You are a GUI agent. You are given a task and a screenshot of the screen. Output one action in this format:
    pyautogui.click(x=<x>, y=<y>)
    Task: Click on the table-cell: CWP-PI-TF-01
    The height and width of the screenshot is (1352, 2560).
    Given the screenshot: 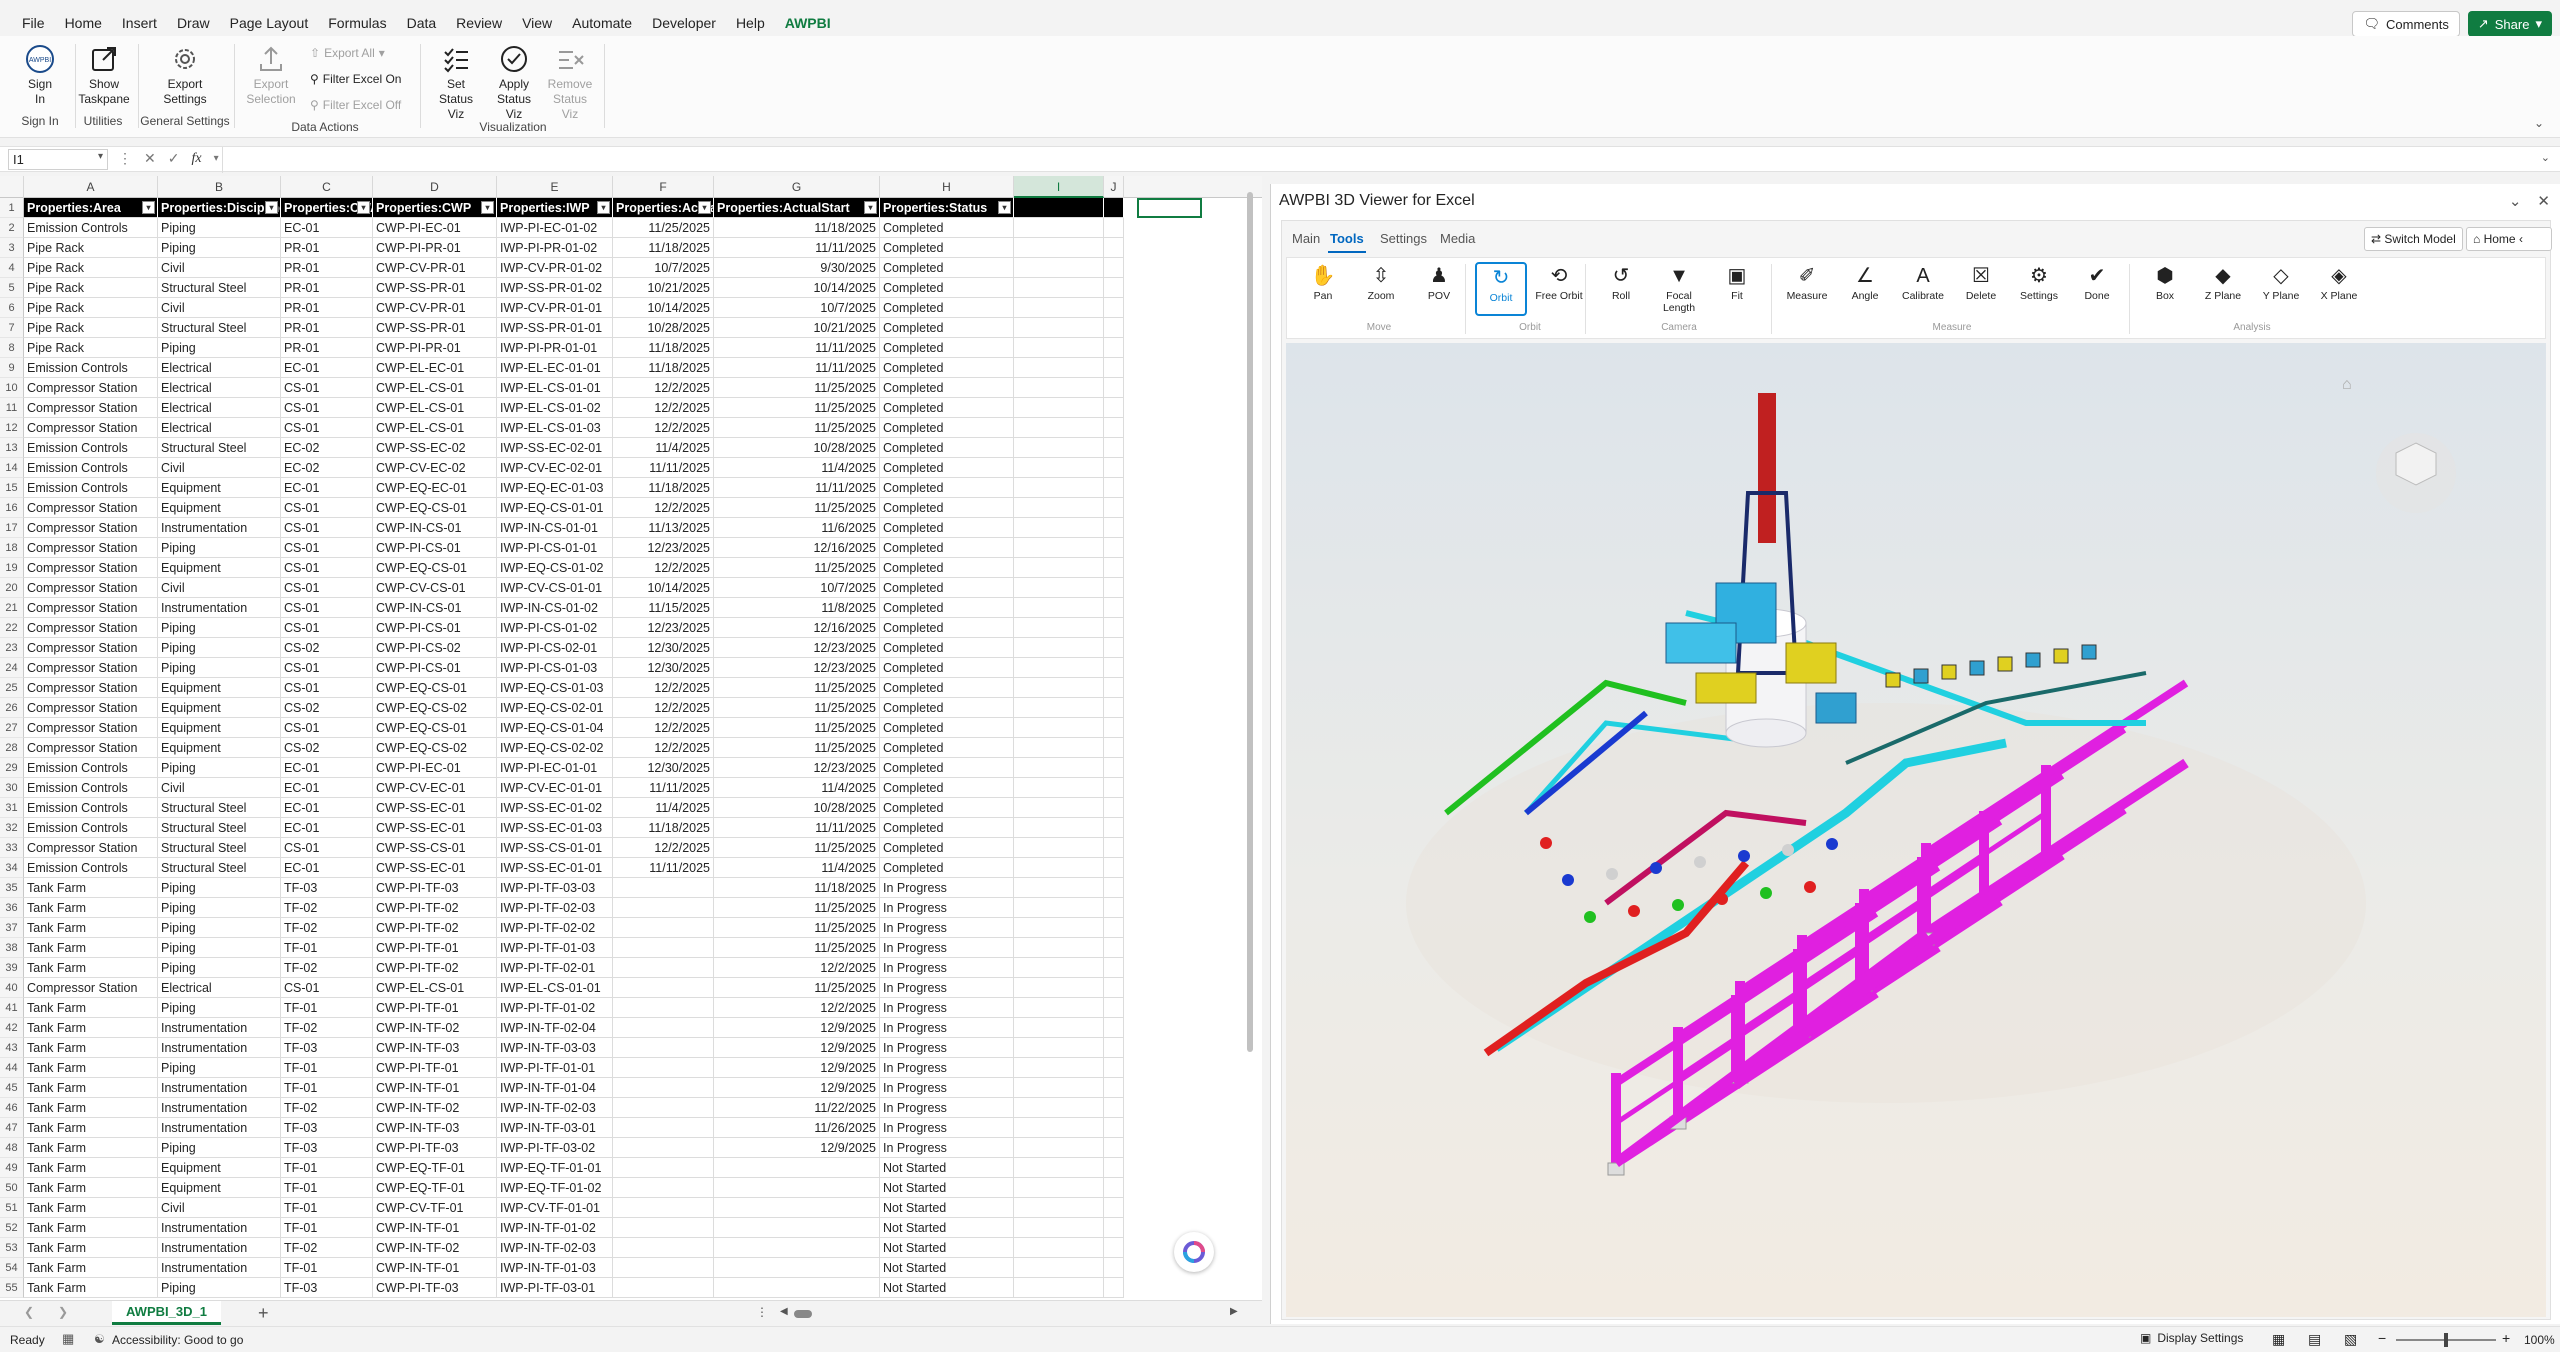 What is the action you would take?
    pyautogui.click(x=435, y=1008)
    